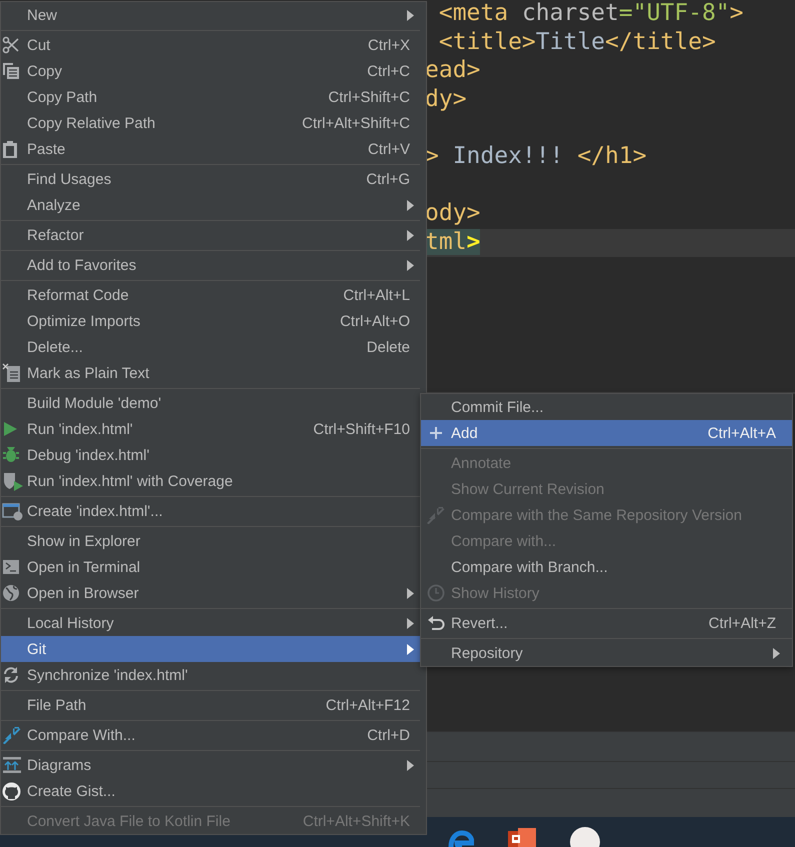 Image resolution: width=795 pixels, height=847 pixels. I want to click on menu-item: Open in Terminal, so click(210, 567).